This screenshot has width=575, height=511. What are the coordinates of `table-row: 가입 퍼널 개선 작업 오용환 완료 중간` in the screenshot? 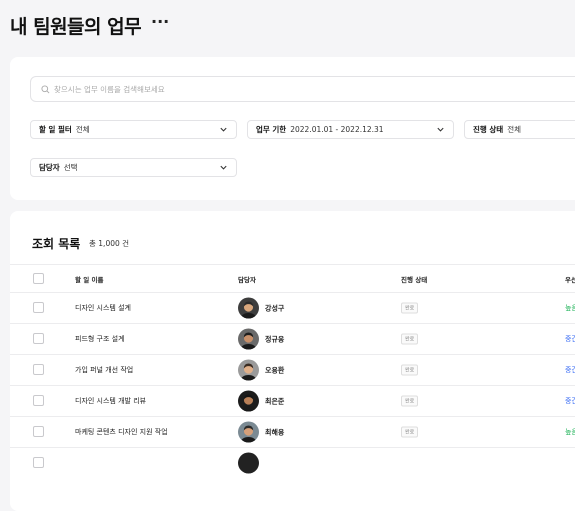 It's located at (292, 369).